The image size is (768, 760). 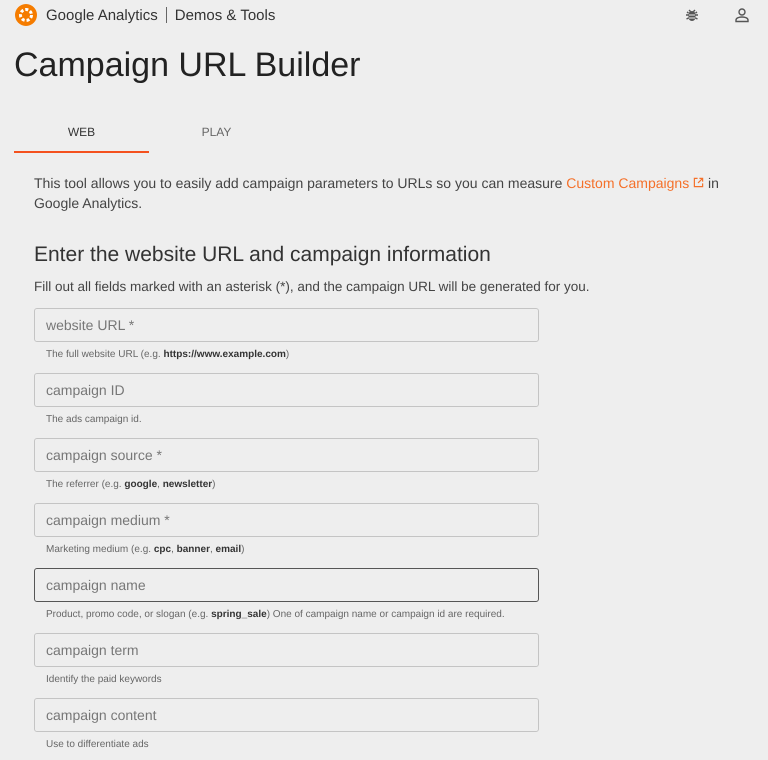 I want to click on input-field: website URL *, so click(x=286, y=325).